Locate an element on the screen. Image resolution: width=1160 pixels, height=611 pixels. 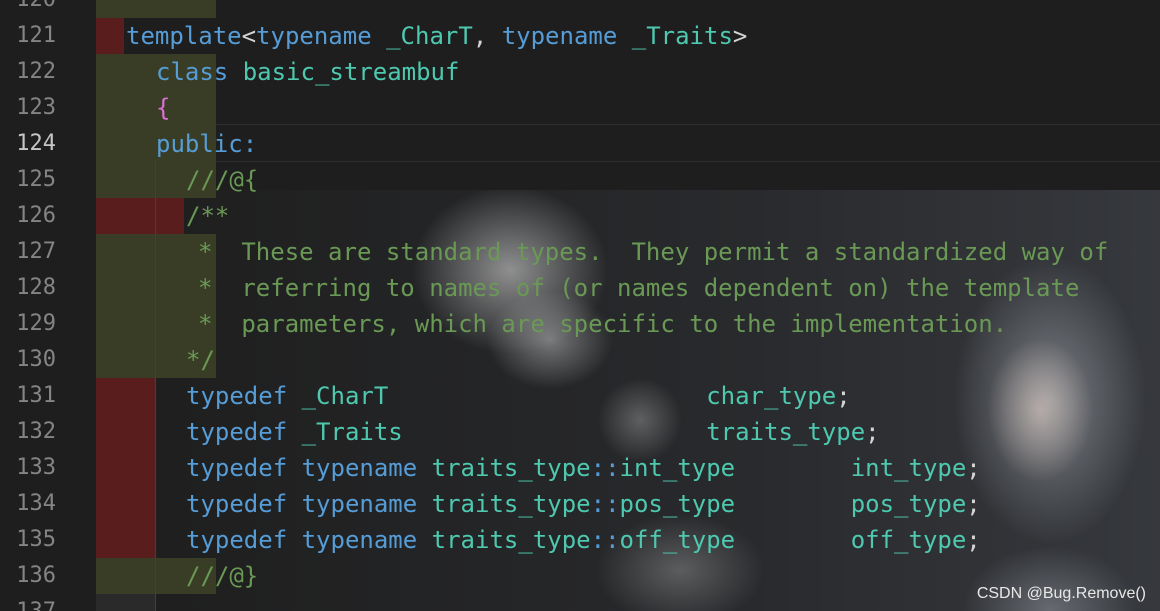
code-line: 122 class basic_streambuf is located at coordinates (580, 72).